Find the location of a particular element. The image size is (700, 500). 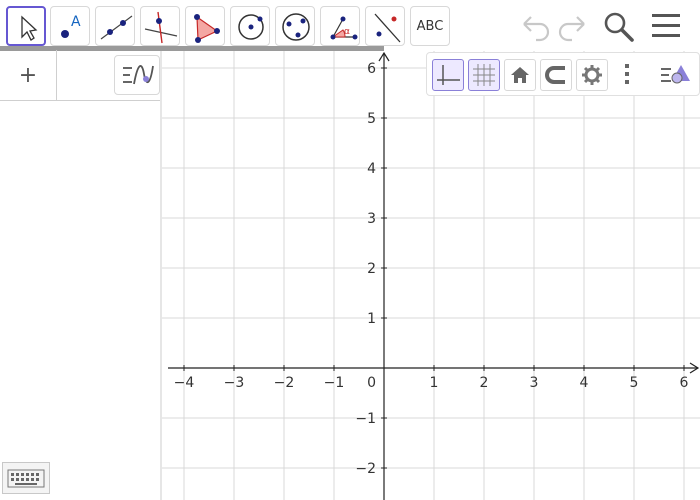

style-bar-toggle-icon is located at coordinates (675, 74).